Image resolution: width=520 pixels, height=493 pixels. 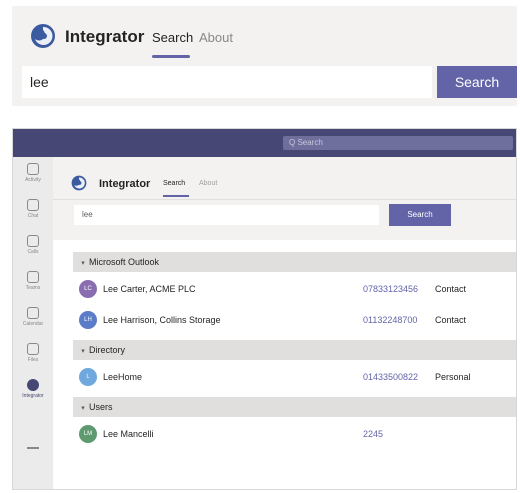 What do you see at coordinates (33, 277) in the screenshot?
I see `teams-icon` at bounding box center [33, 277].